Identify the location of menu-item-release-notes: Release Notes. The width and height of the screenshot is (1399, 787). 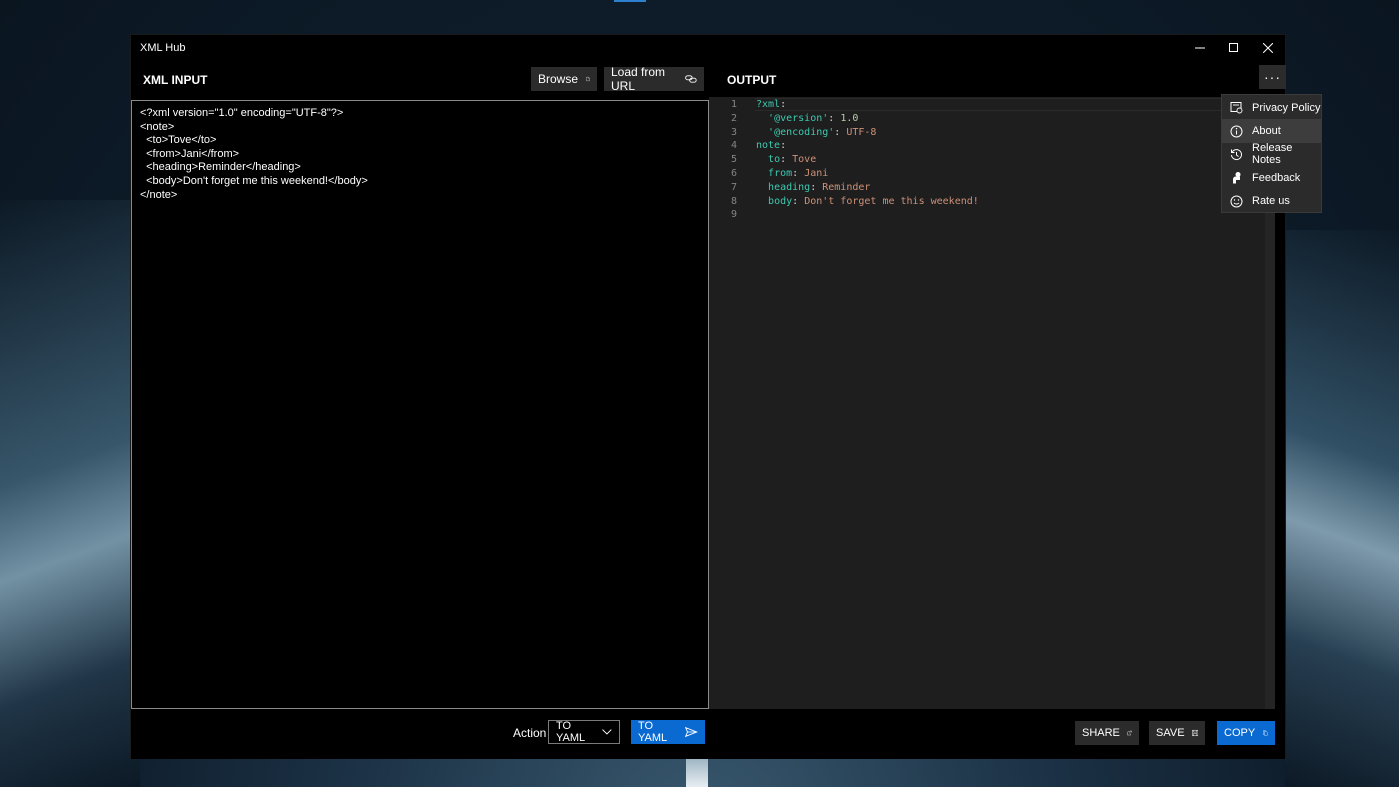
(1271, 154).